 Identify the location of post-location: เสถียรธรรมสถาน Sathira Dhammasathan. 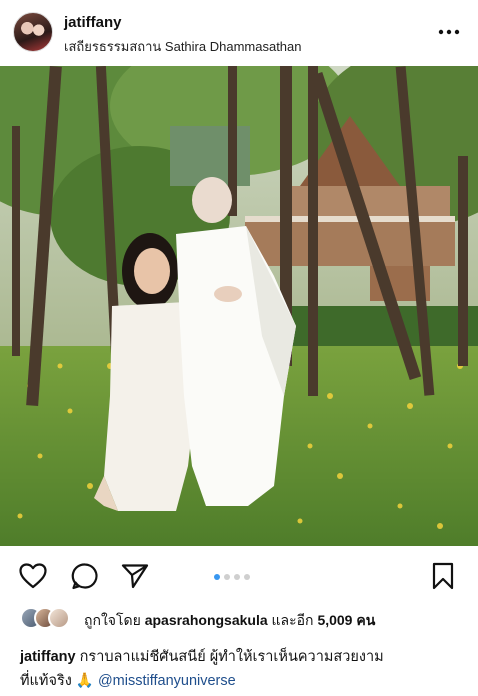
(183, 46).